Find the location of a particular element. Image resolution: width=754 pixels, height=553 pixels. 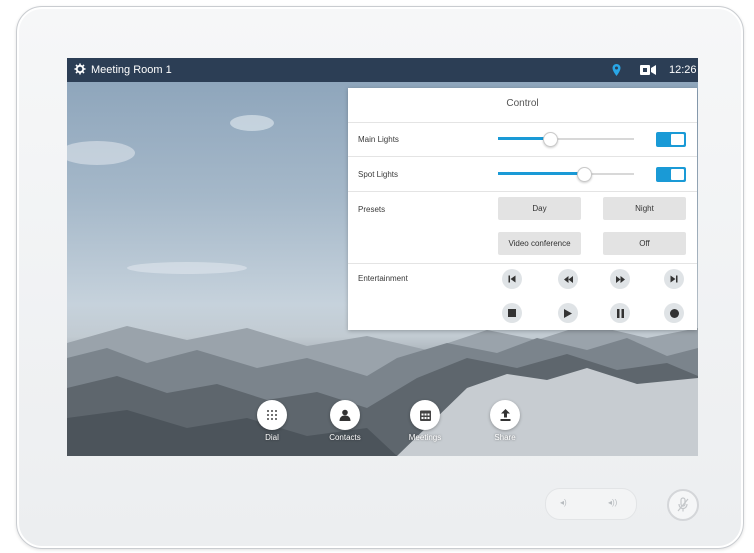

preset-day-button: Day is located at coordinates (539, 208).